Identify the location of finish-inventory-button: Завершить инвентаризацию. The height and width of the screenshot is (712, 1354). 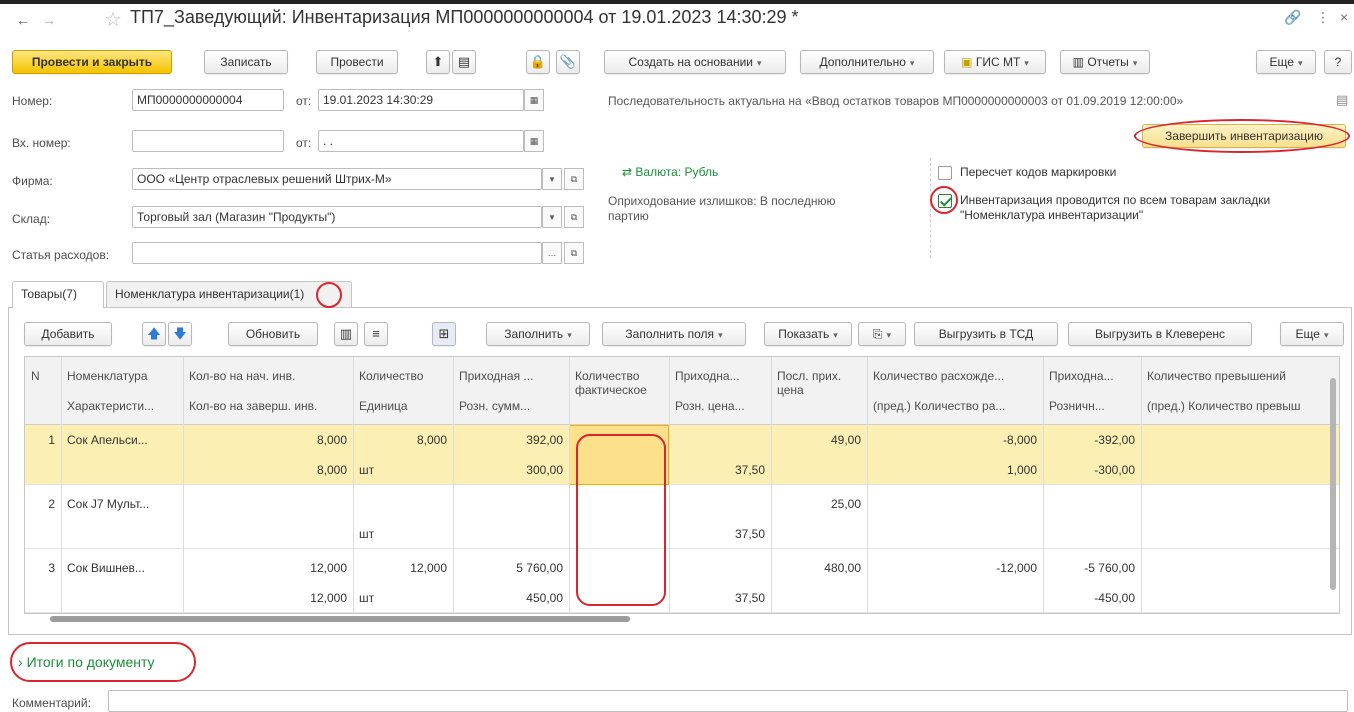
(1244, 136).